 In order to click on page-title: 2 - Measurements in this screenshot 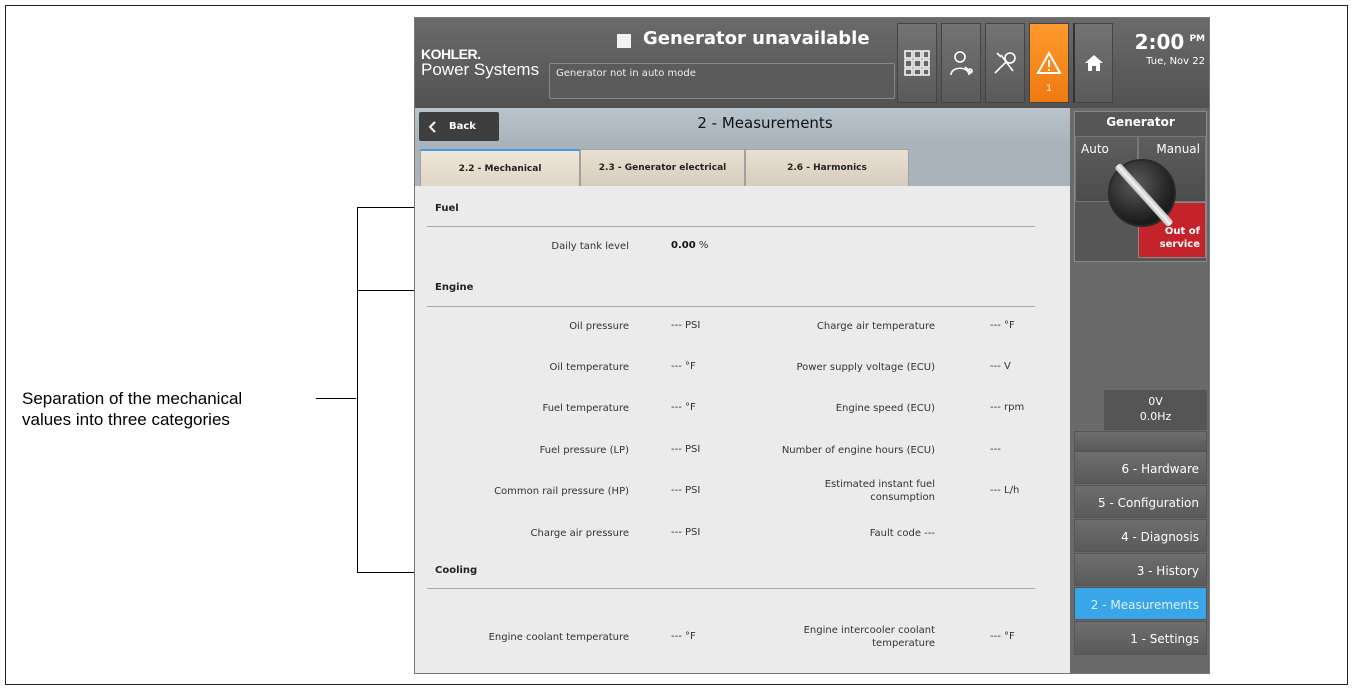, I will do `click(765, 123)`.